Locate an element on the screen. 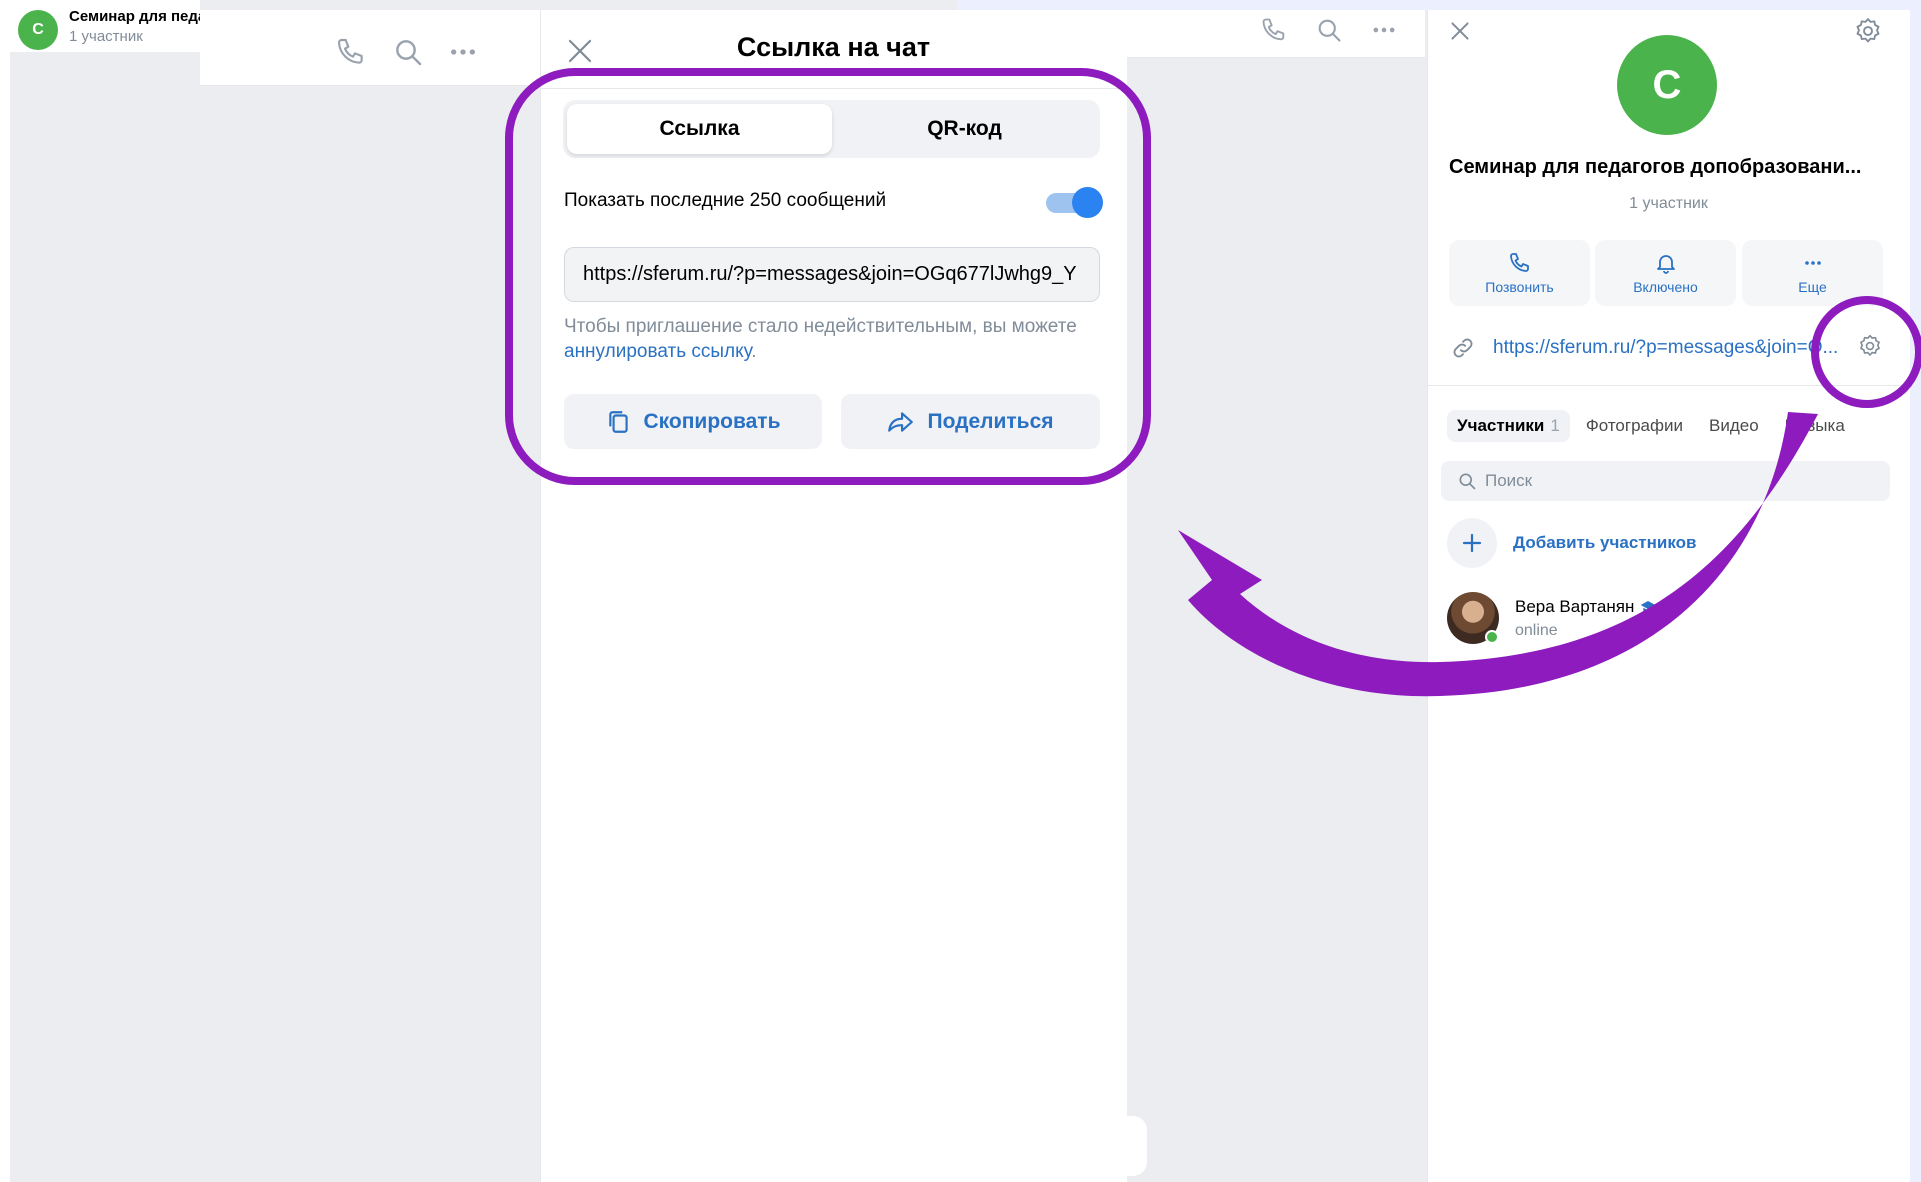  call-label: Позвонить is located at coordinates (1519, 287).